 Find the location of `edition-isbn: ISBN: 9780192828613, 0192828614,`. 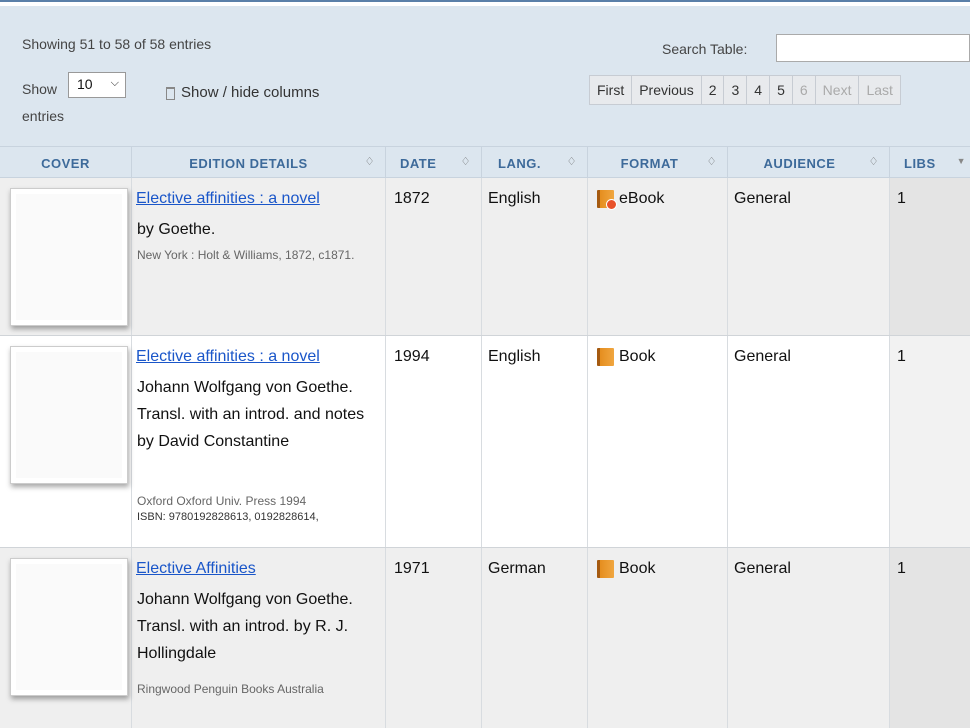

edition-isbn: ISBN: 9780192828613, 0192828614, is located at coordinates (228, 517).